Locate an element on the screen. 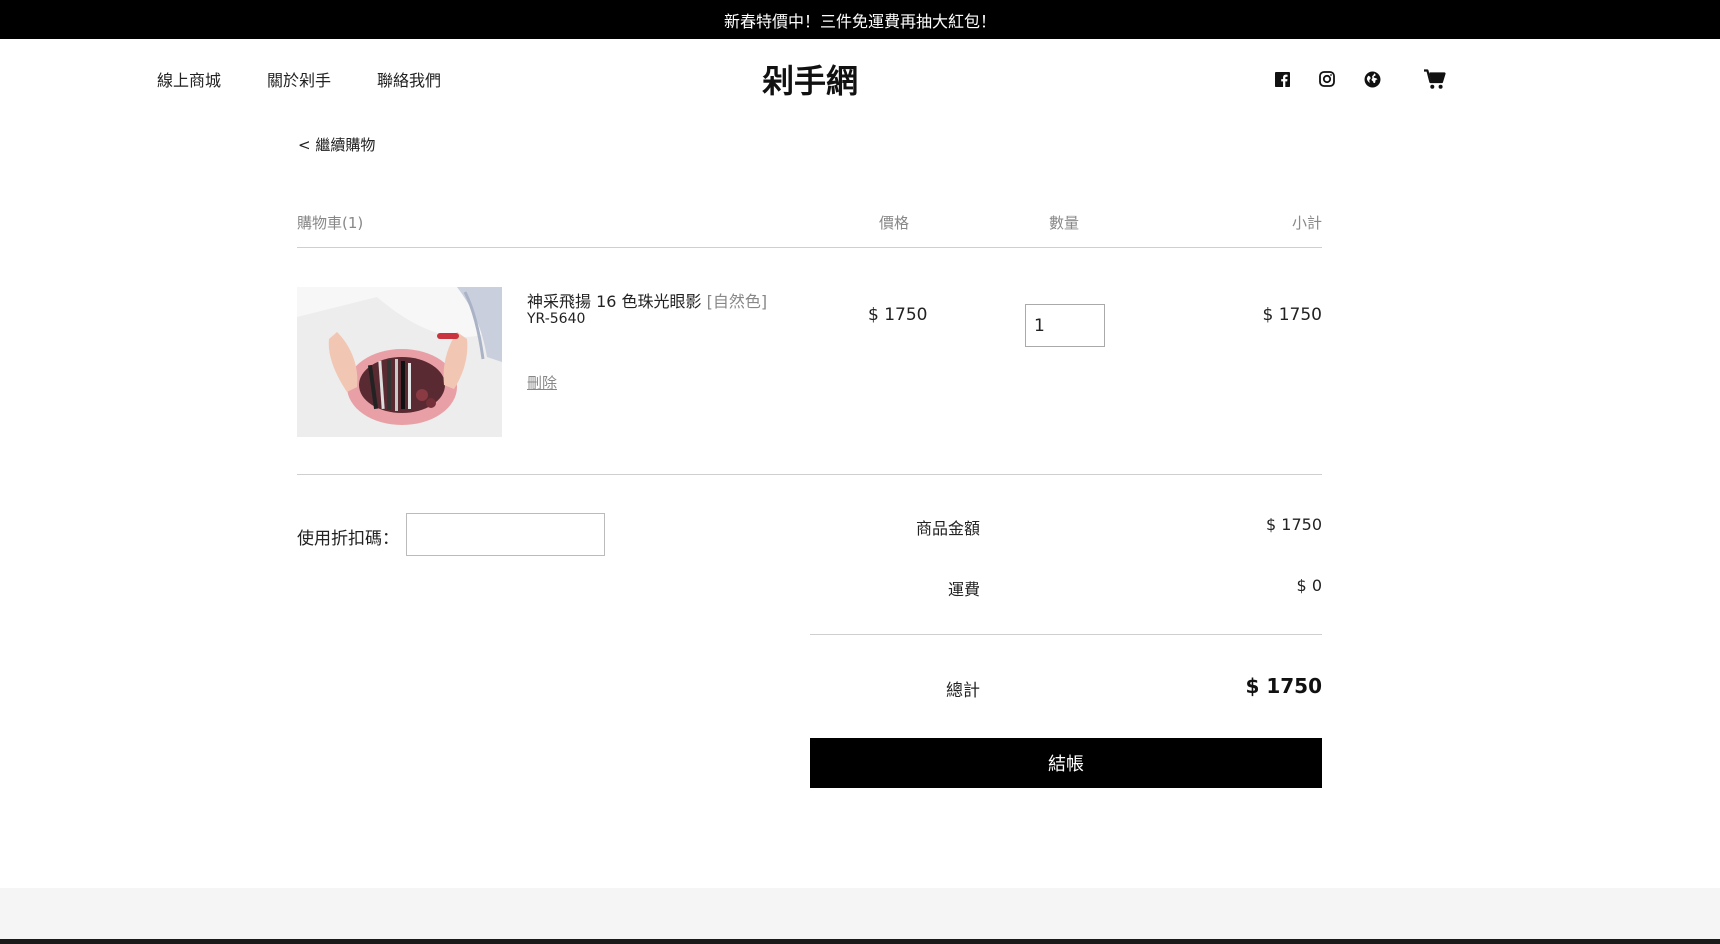 The height and width of the screenshot is (944, 1720). bottom-edge is located at coordinates (860, 941).